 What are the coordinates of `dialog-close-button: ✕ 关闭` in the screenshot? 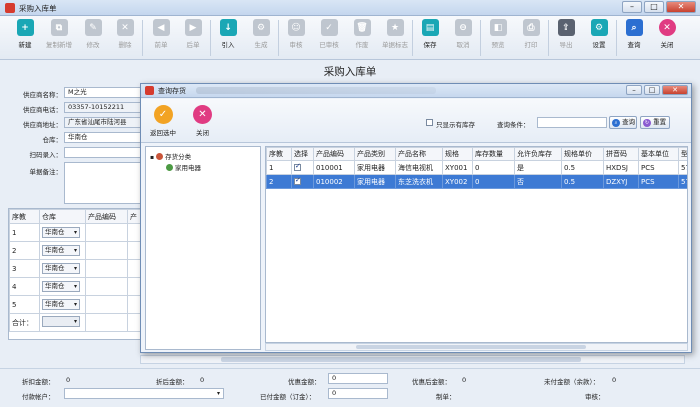 It's located at (202, 121).